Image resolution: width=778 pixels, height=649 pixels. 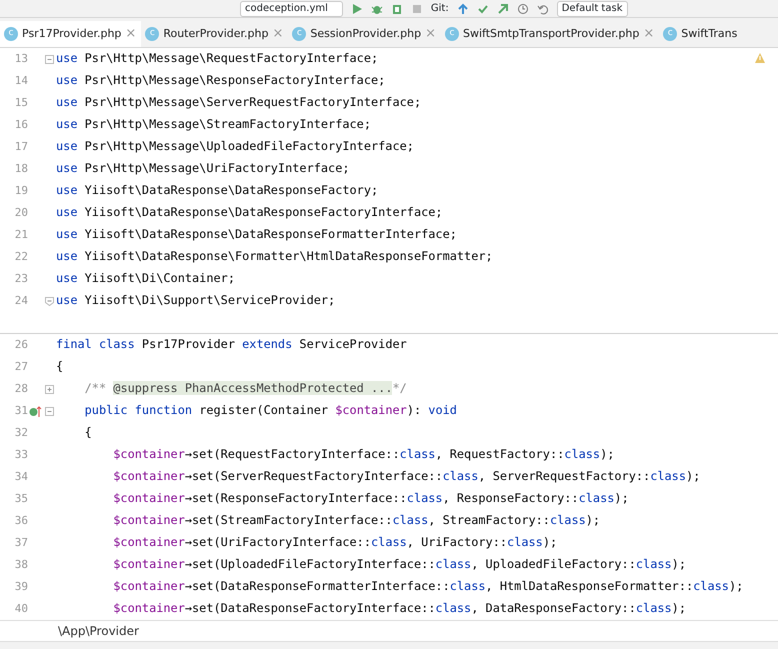 What do you see at coordinates (245, 389) in the screenshot?
I see `code-line: /** @suppress PhanAccessMethodProtected ...*/` at bounding box center [245, 389].